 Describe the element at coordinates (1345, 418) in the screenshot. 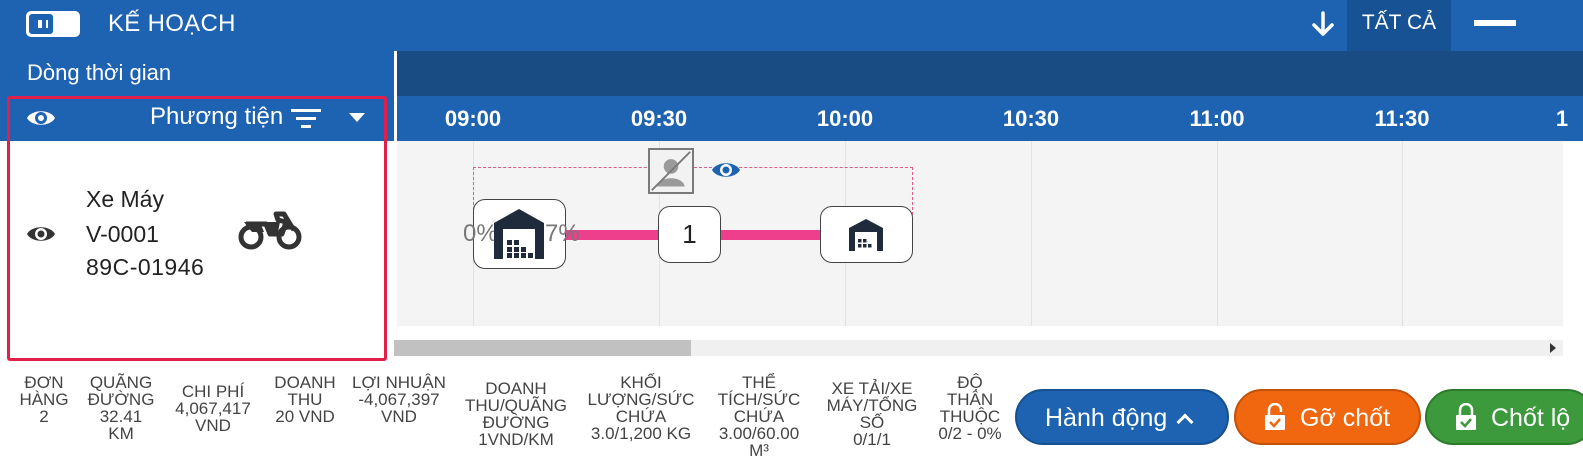

I see `unlock-button-label: Gỡ chốt` at that location.